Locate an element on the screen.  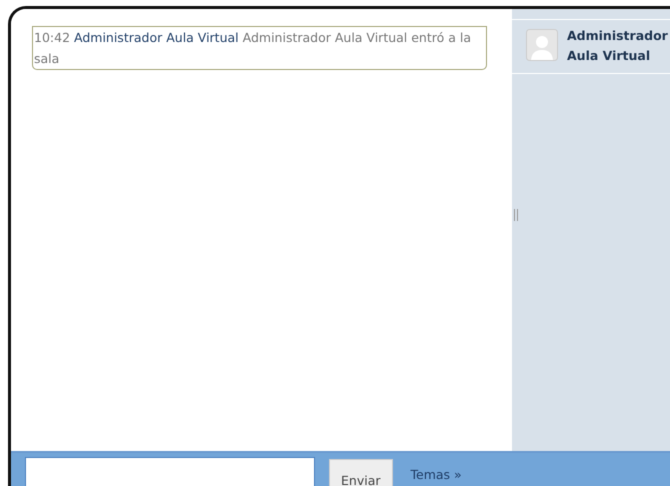
user-name: Administrador Aula Virtual is located at coordinates (617, 46).